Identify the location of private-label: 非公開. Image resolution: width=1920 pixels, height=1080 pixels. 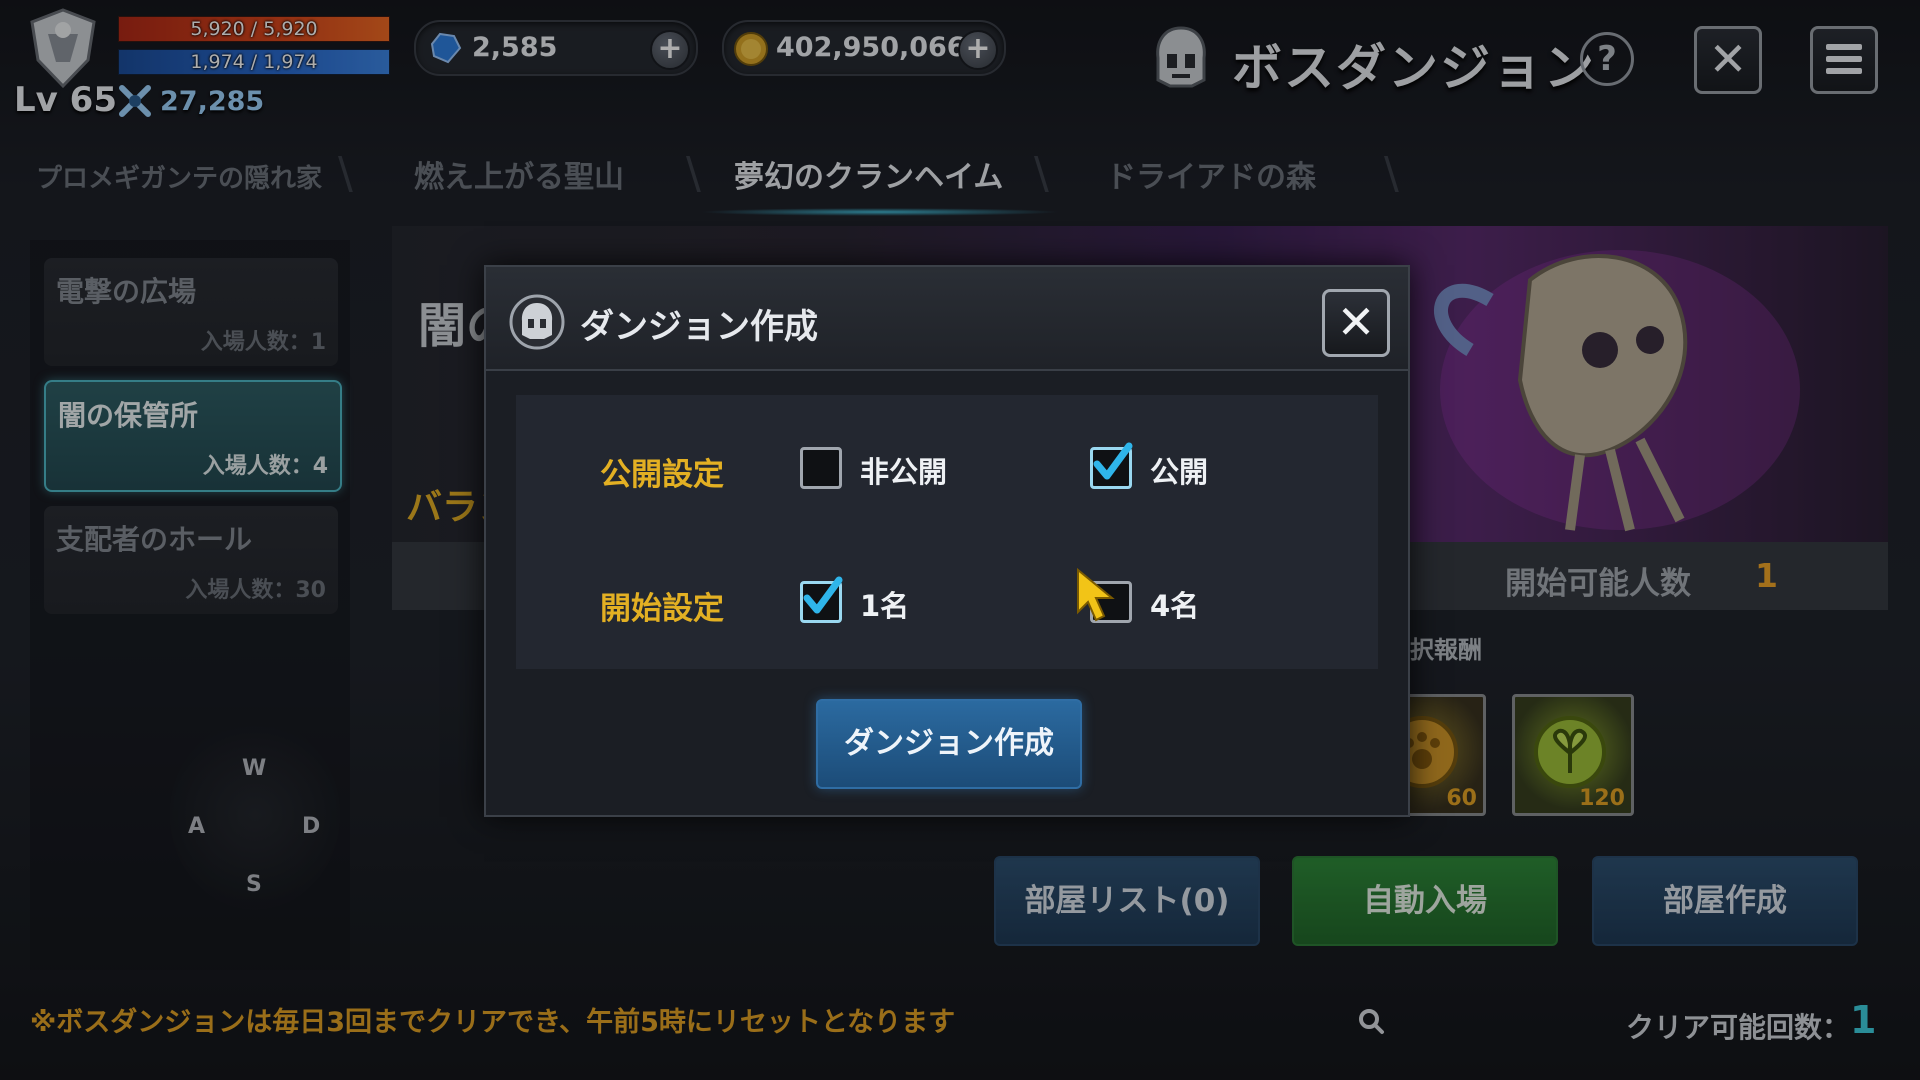
(904, 472).